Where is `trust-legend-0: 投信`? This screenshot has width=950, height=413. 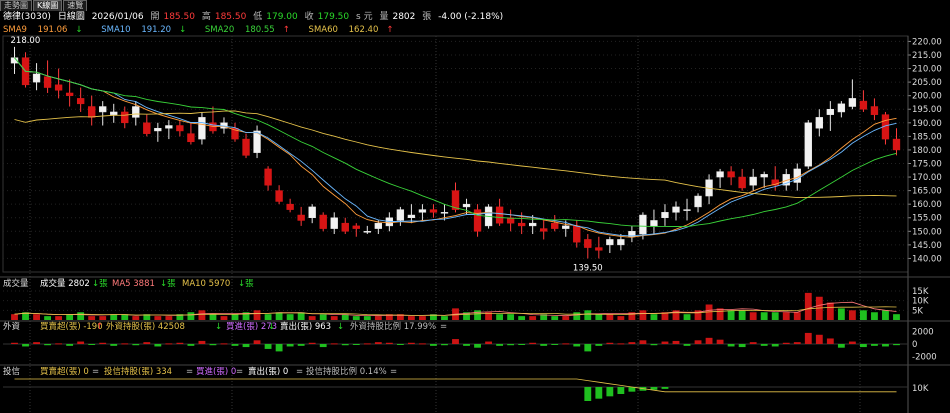
trust-legend-0: 投信 is located at coordinates (12, 371).